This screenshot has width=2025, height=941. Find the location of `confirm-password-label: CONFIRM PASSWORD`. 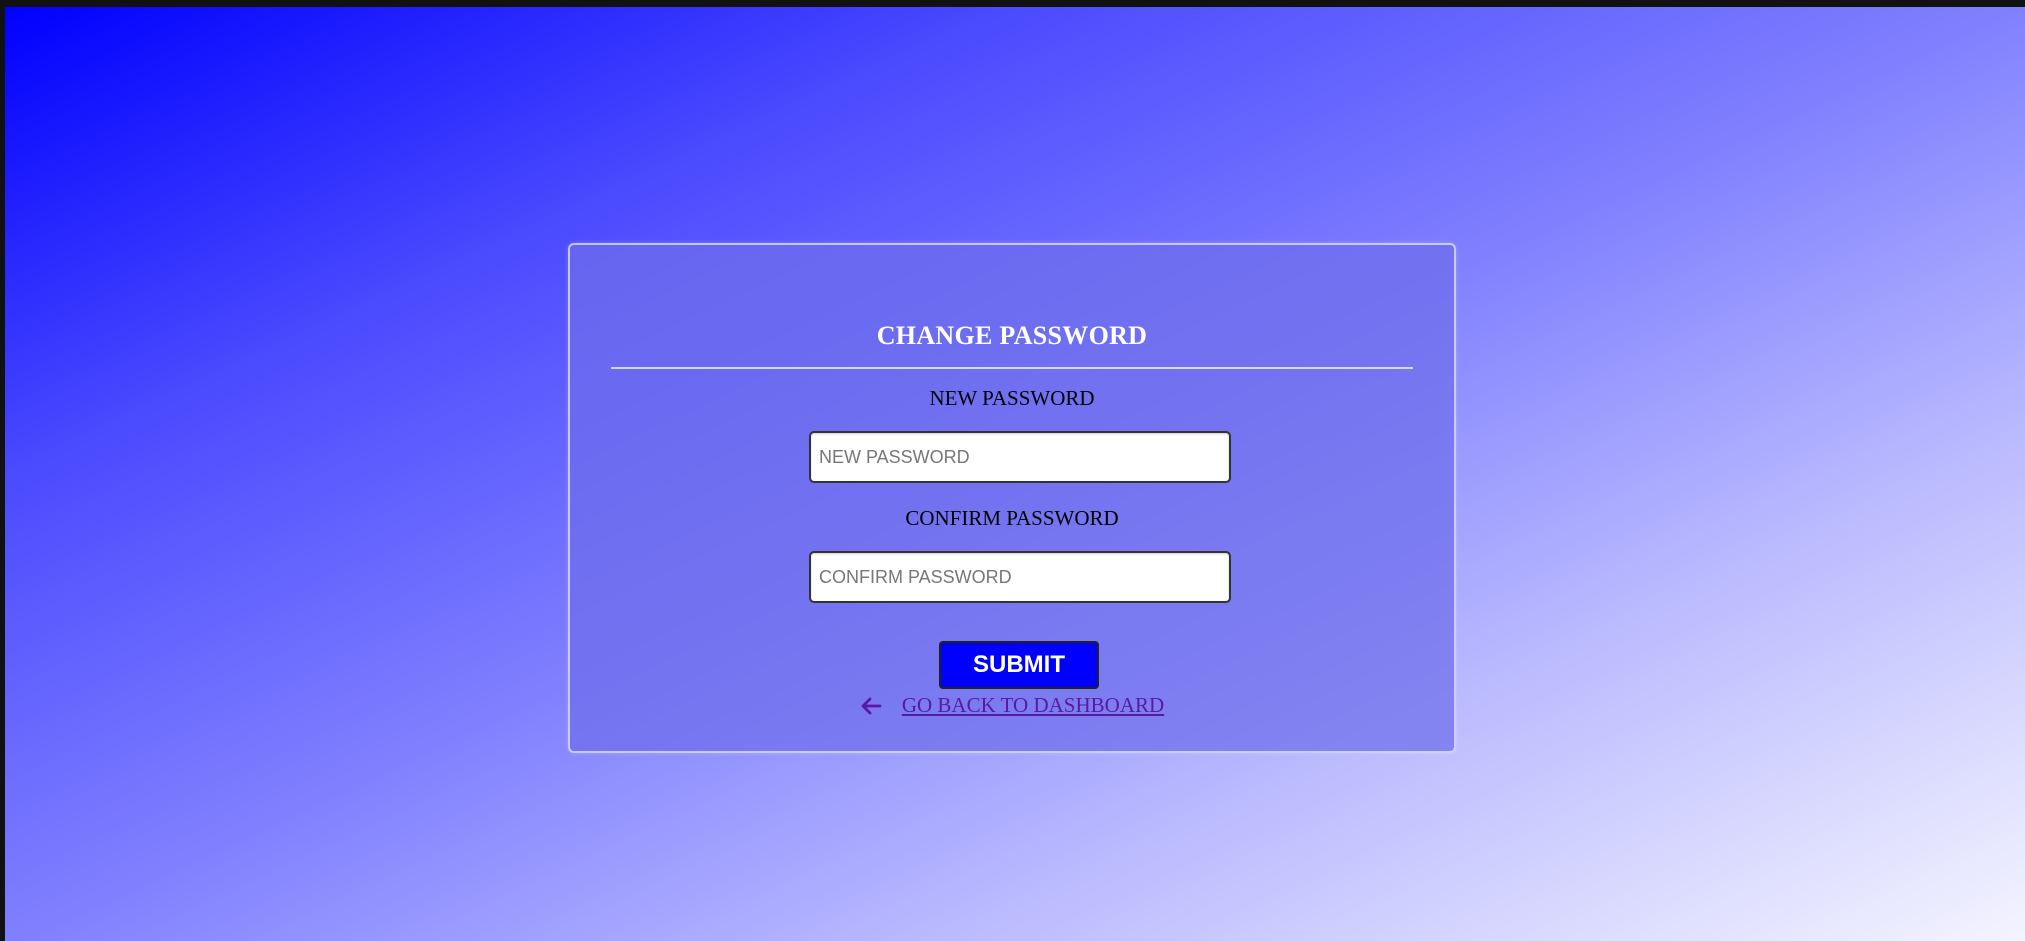

confirm-password-label: CONFIRM PASSWORD is located at coordinates (1012, 518).